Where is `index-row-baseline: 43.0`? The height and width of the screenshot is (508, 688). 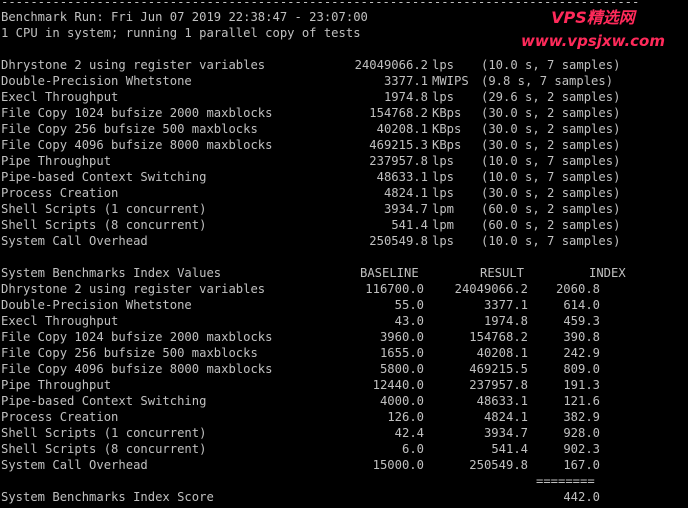
index-row-baseline: 43.0 is located at coordinates (409, 321).